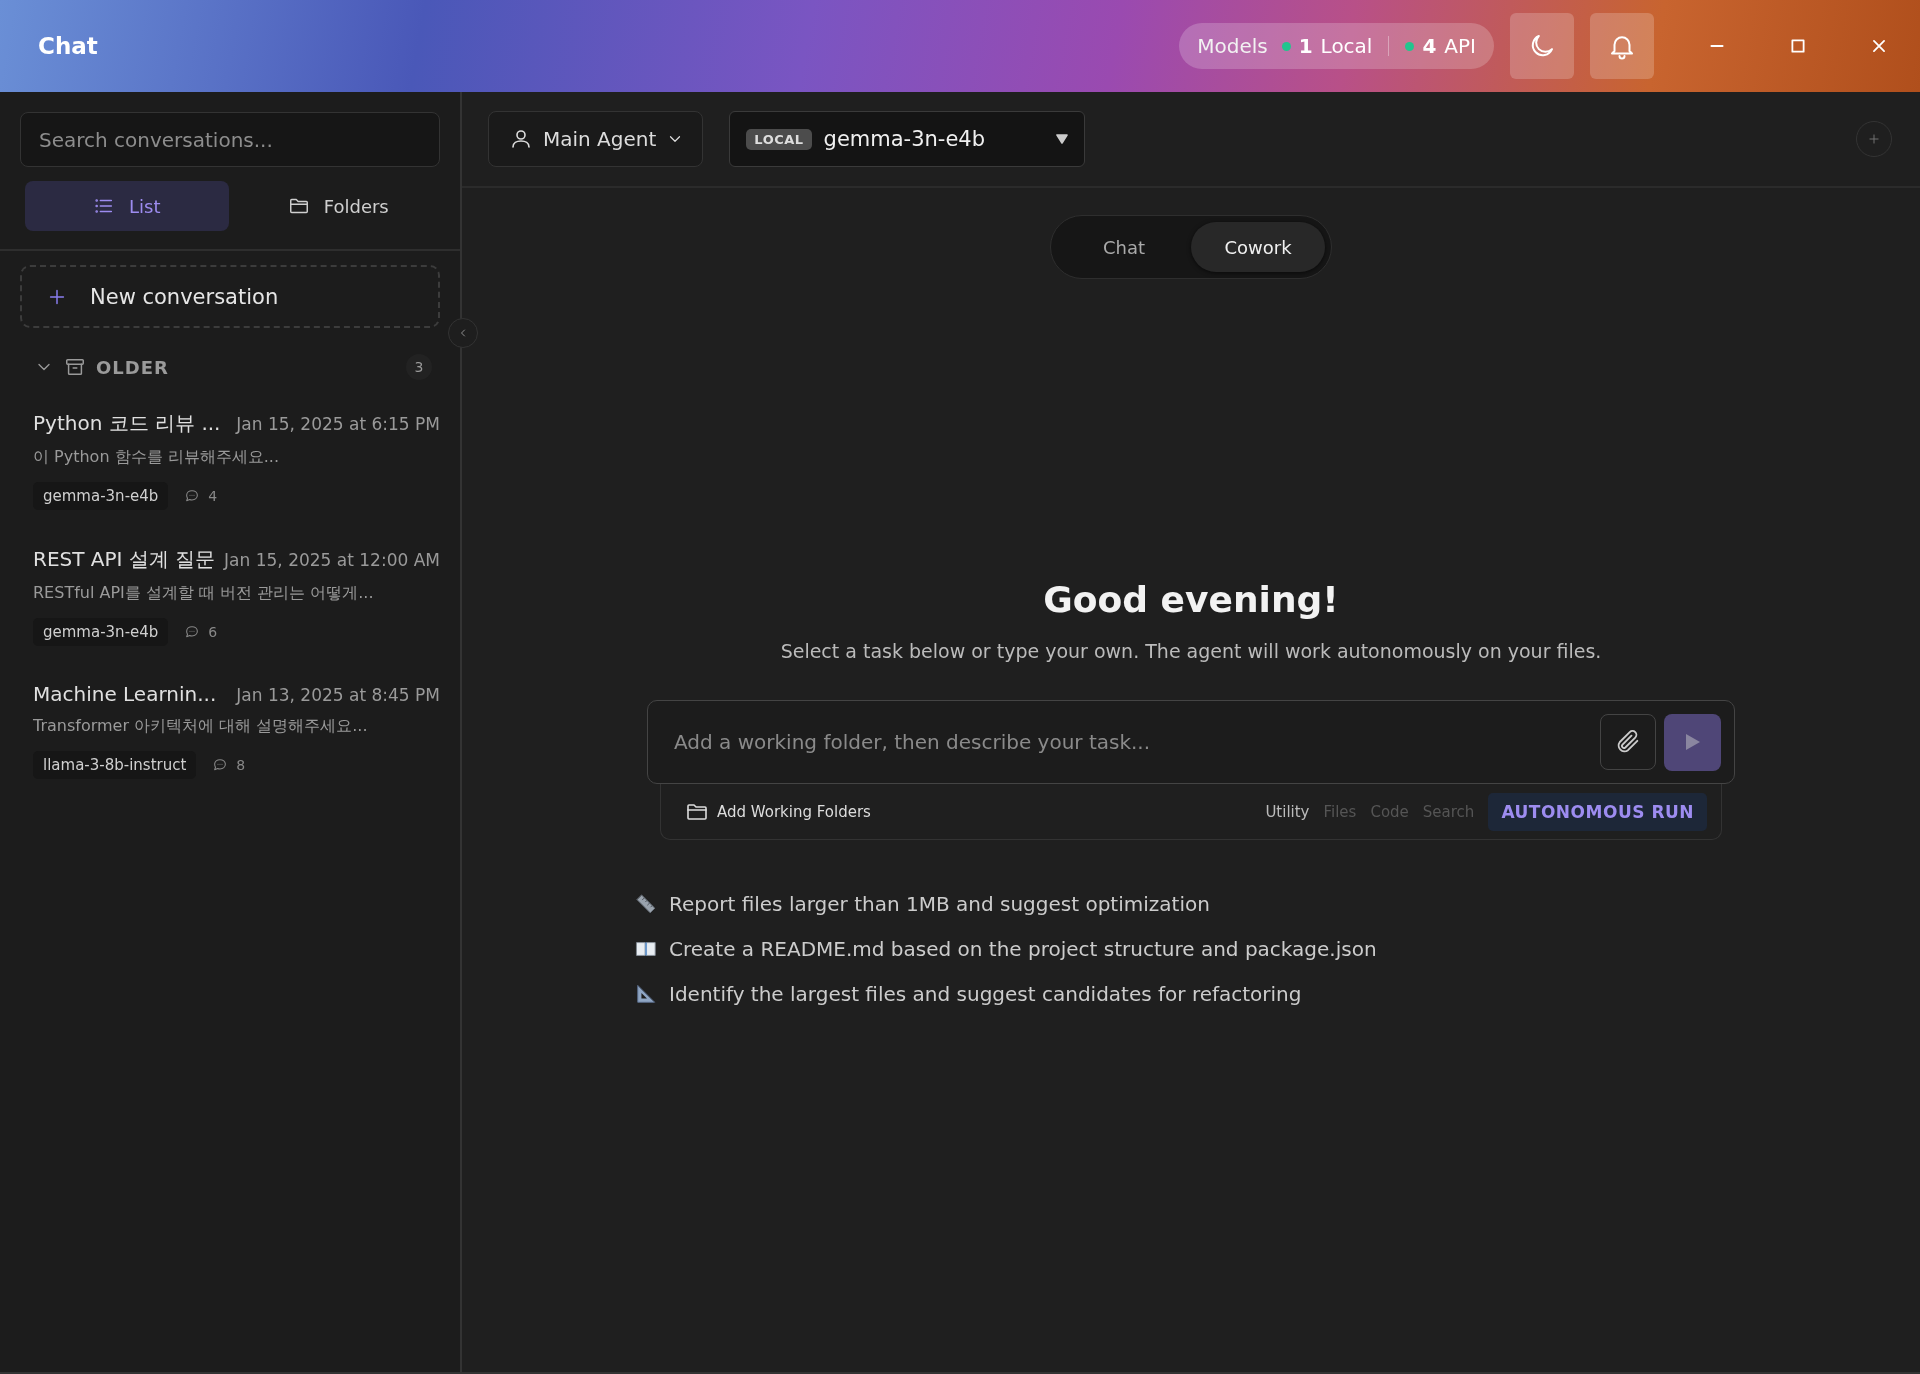 The height and width of the screenshot is (1374, 1920). What do you see at coordinates (338, 206) in the screenshot?
I see `view-tab: Folders` at bounding box center [338, 206].